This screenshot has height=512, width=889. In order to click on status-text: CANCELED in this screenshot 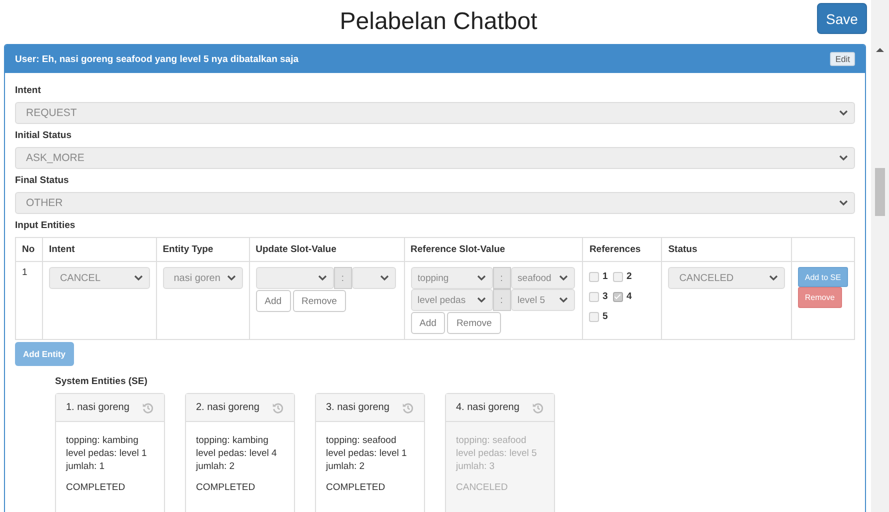, I will do `click(482, 487)`.